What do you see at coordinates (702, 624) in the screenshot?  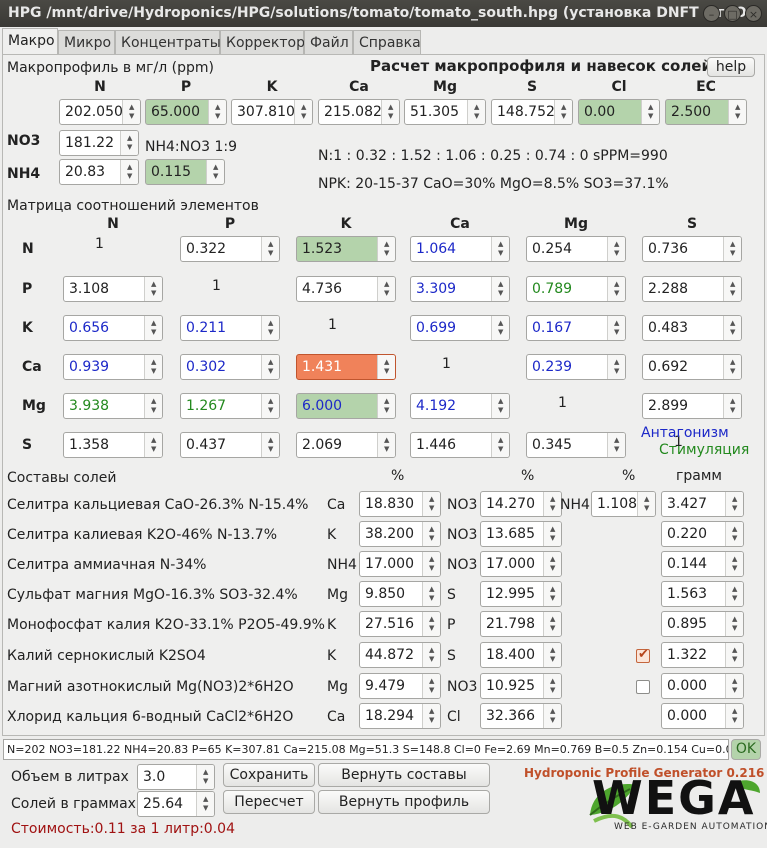 I see `salt-4-grams-input: 0.895 ▲ ▼` at bounding box center [702, 624].